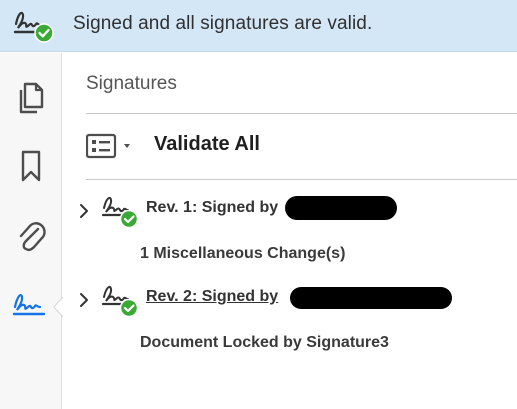 Image resolution: width=517 pixels, height=409 pixels. Describe the element at coordinates (264, 342) in the screenshot. I see `revision-detail: Document Locked by Signature3` at that location.